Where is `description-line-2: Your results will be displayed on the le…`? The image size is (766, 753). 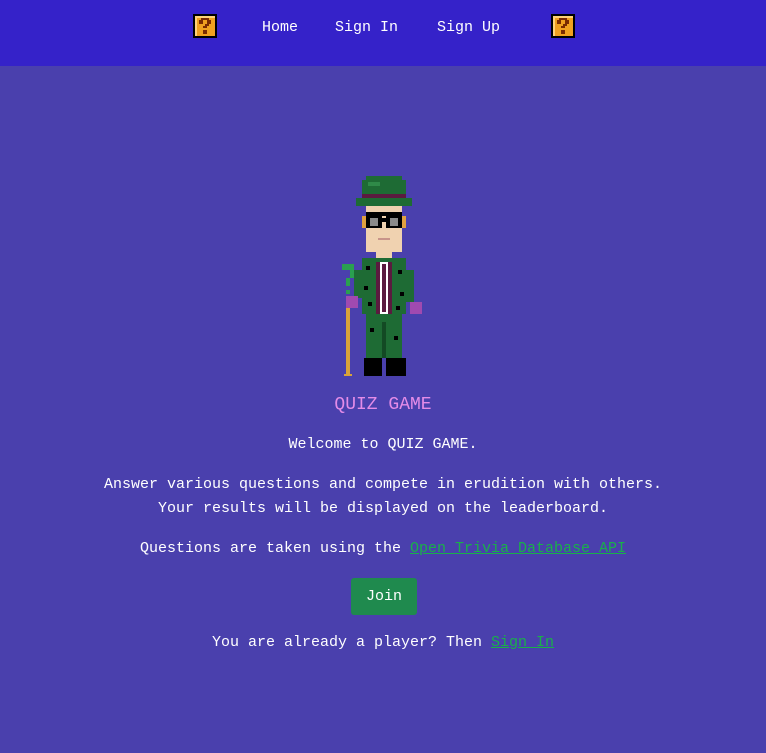 description-line-2: Your results will be displayed on the le… is located at coordinates (383, 508).